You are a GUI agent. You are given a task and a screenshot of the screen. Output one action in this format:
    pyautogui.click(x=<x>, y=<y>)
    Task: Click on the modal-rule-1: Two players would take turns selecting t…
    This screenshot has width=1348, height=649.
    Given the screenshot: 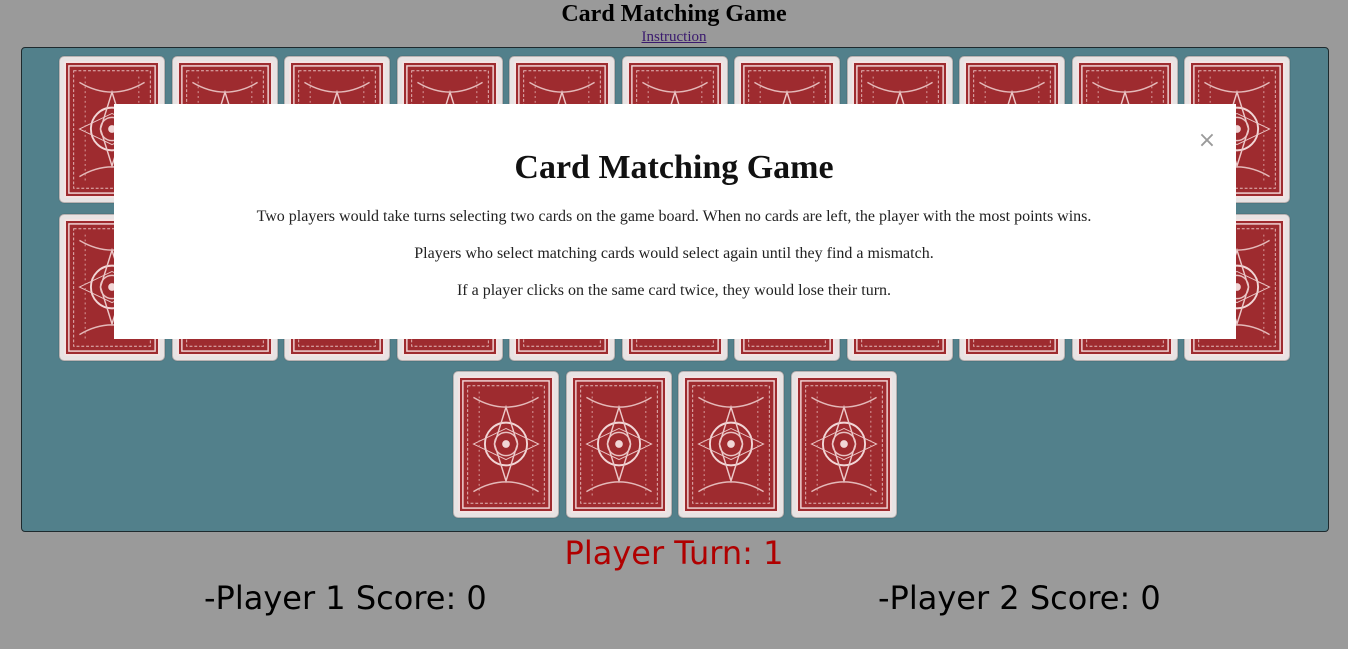 What is the action you would take?
    pyautogui.click(x=674, y=216)
    